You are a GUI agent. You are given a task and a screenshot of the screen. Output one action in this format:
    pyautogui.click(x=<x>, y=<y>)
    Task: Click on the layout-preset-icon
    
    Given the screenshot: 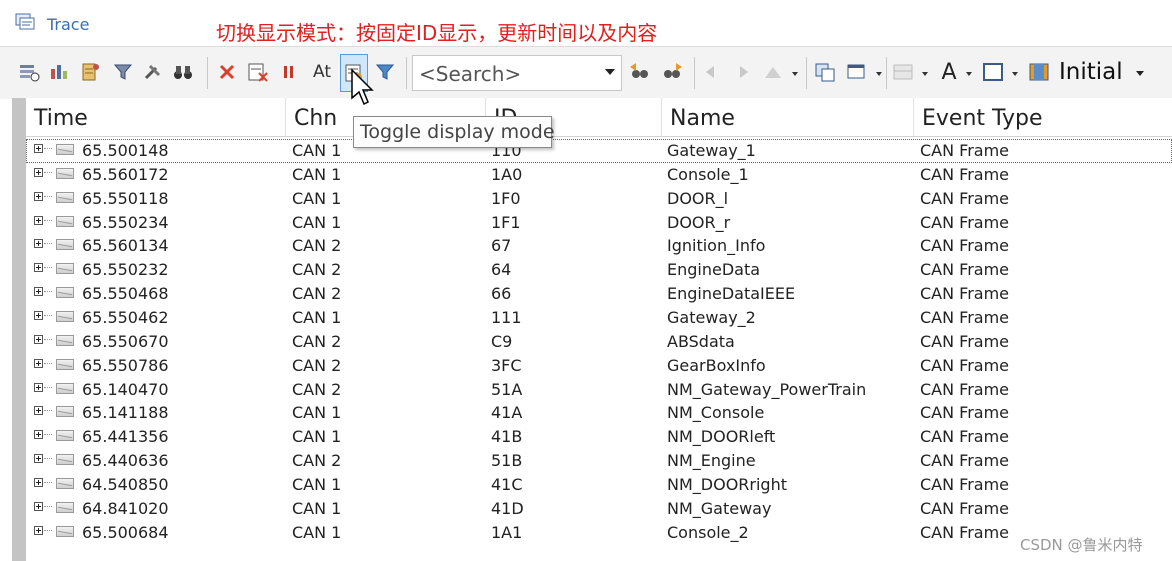 What is the action you would take?
    pyautogui.click(x=1039, y=72)
    